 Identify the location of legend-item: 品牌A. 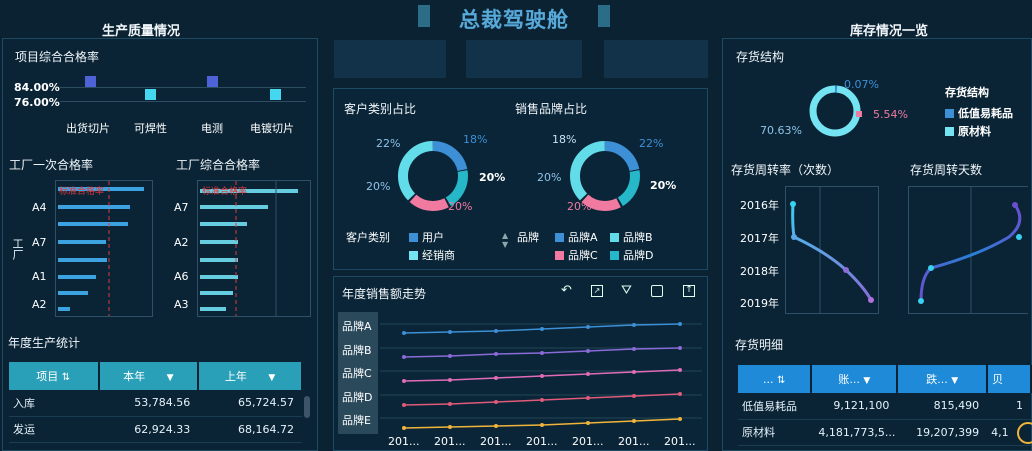
(576, 237).